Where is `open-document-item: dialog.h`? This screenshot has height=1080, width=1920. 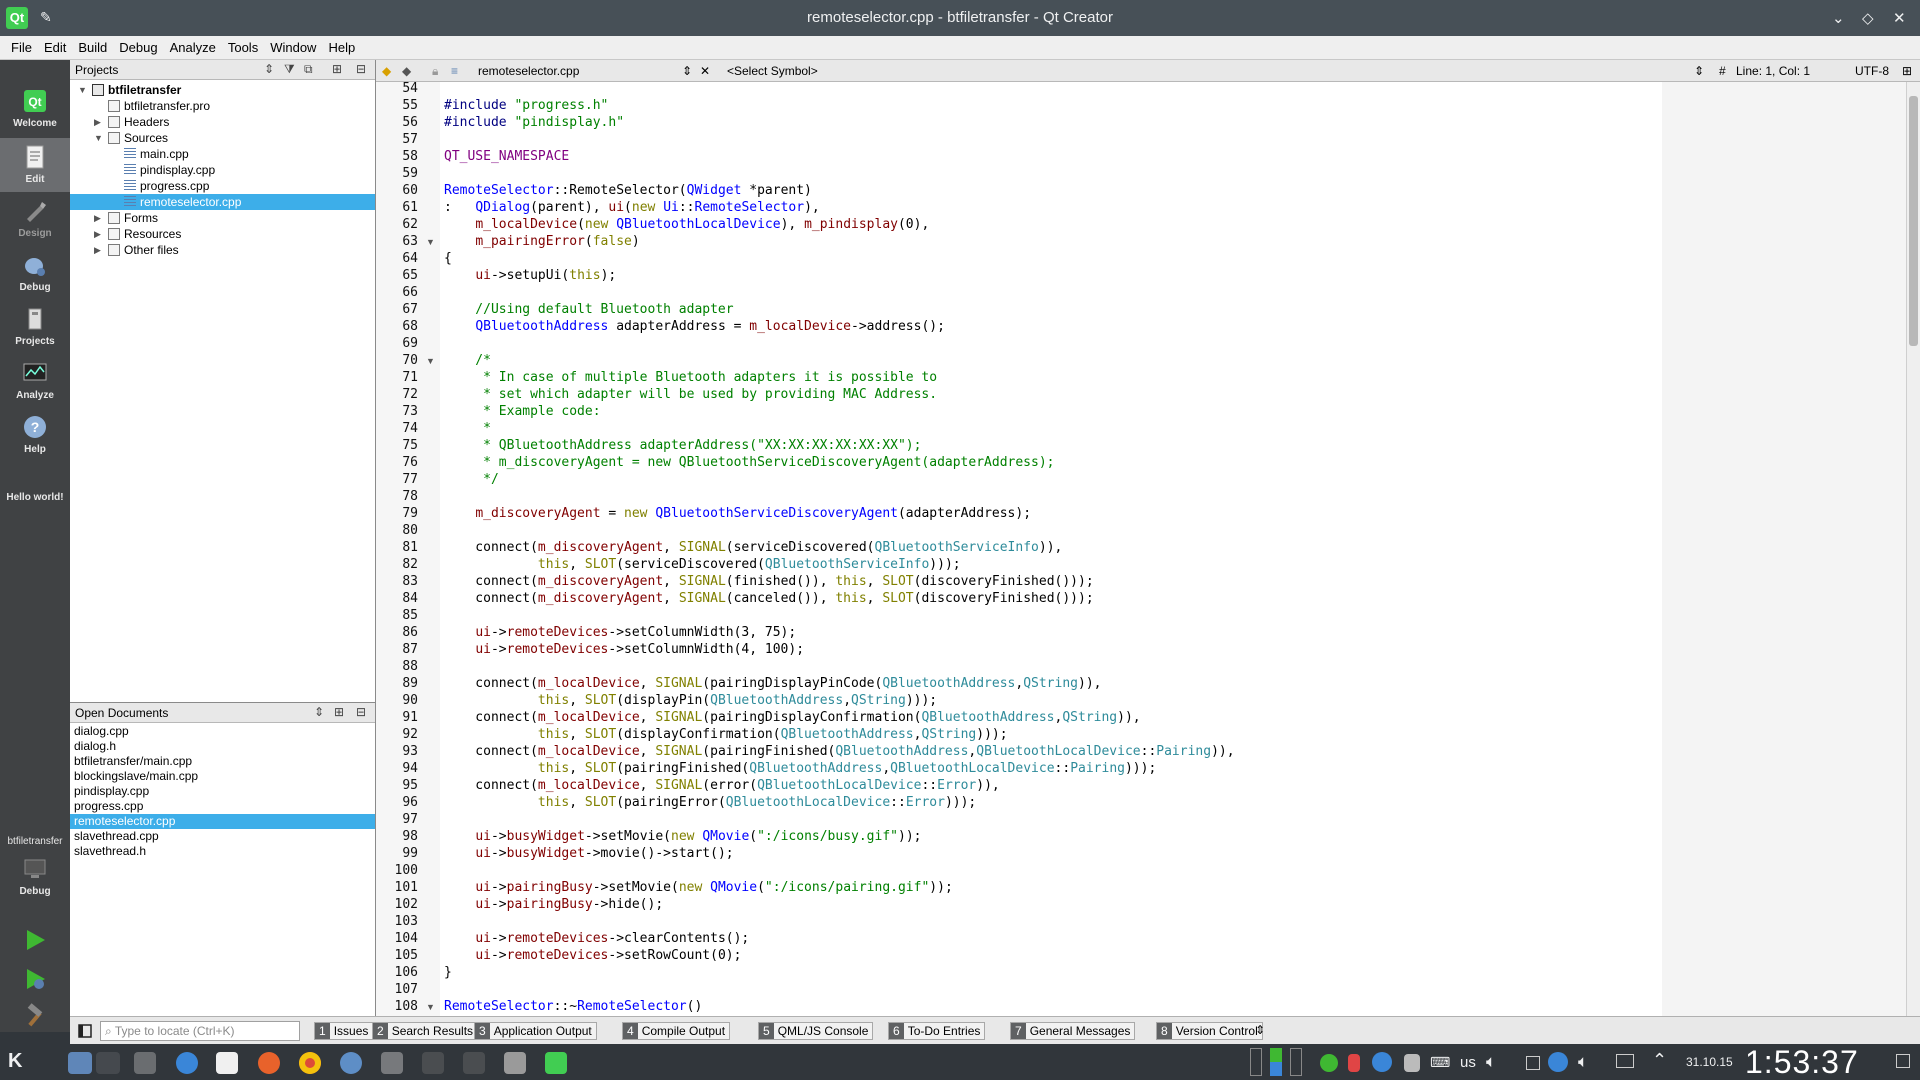 open-document-item: dialog.h is located at coordinates (222, 746).